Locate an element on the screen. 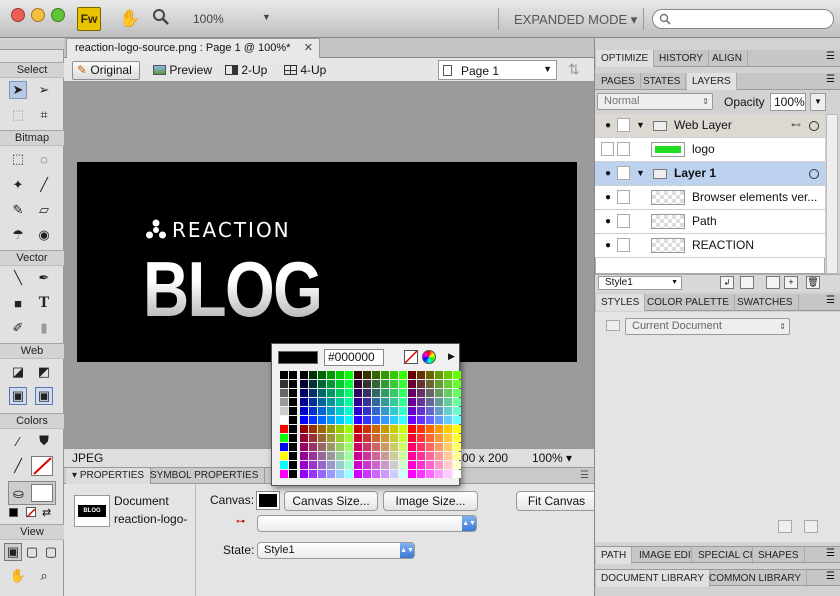 This screenshot has width=840, height=596. tab-shapes: SHAPES is located at coordinates (779, 555).